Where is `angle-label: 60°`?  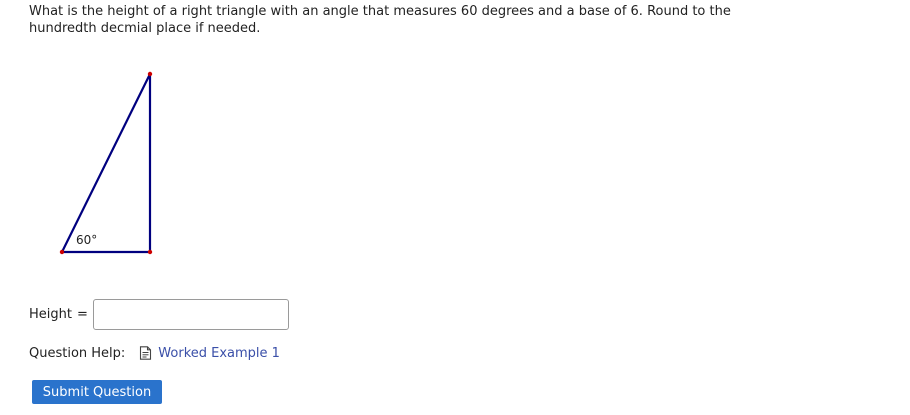 angle-label: 60° is located at coordinates (86, 240).